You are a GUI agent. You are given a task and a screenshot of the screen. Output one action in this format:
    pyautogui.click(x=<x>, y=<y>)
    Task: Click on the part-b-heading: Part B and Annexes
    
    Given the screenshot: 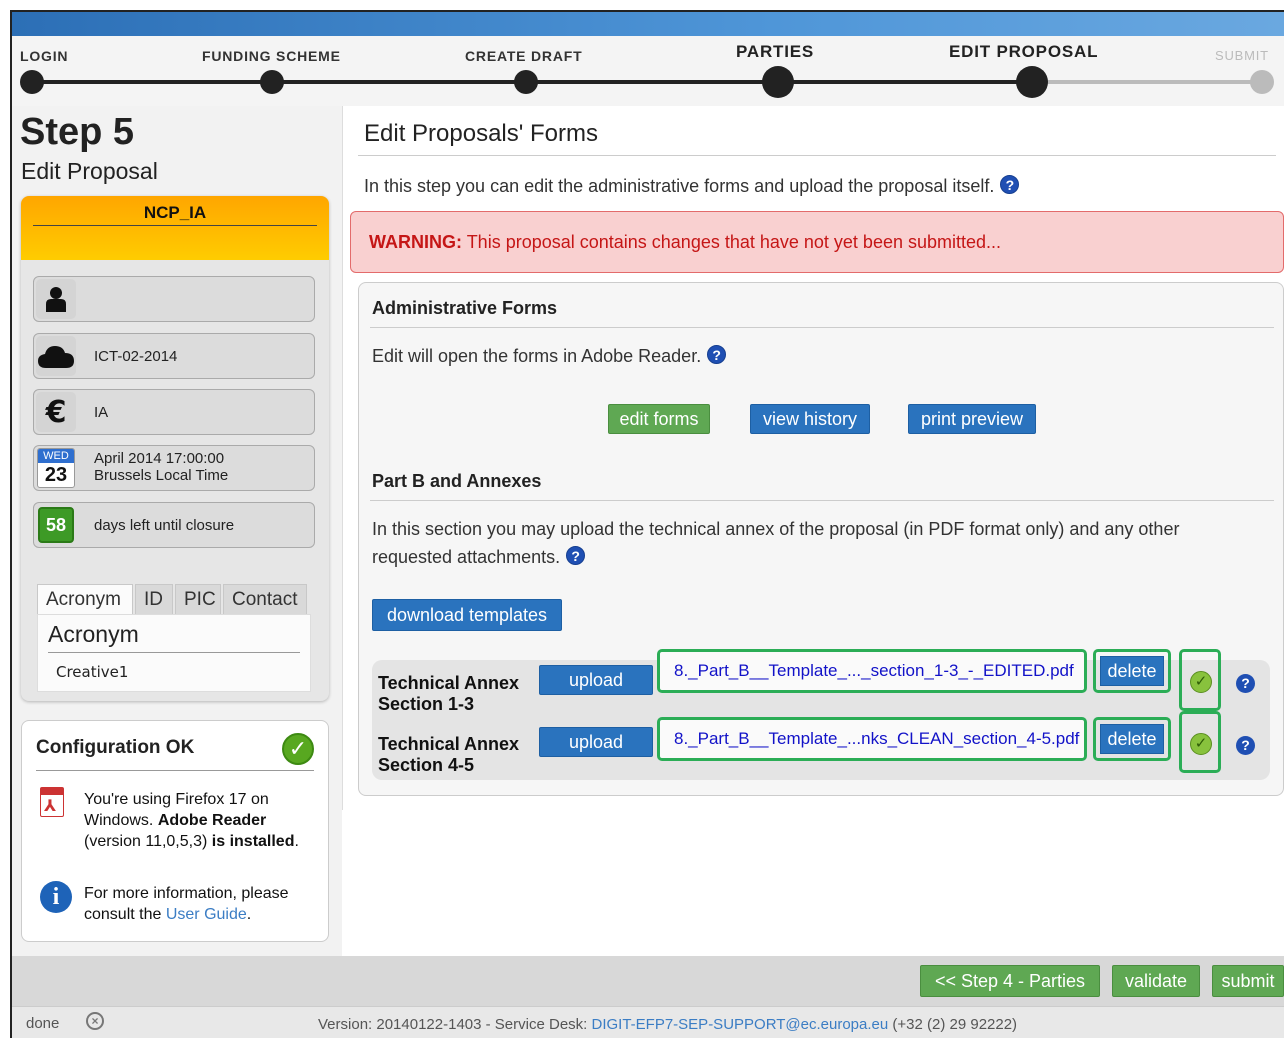 What is the action you would take?
    pyautogui.click(x=457, y=481)
    